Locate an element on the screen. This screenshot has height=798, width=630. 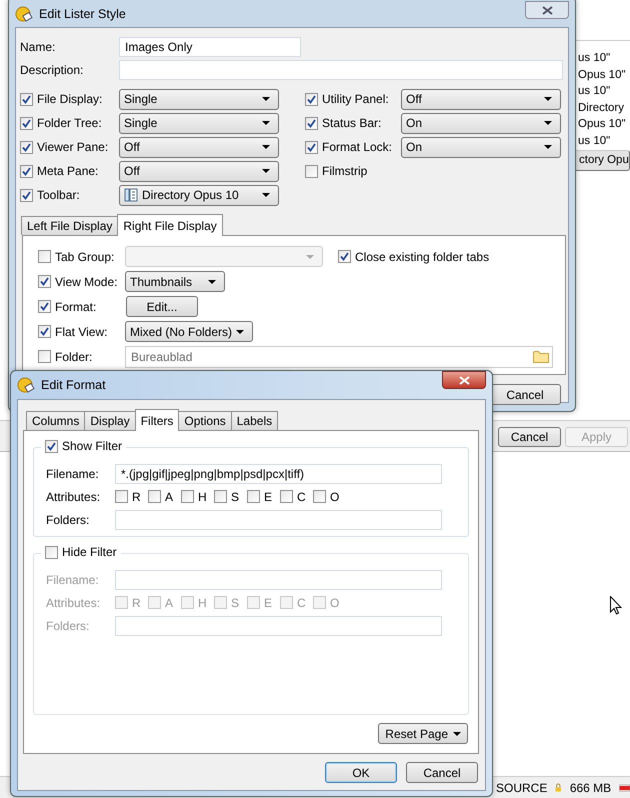
tab: Right File Display is located at coordinates (170, 225).